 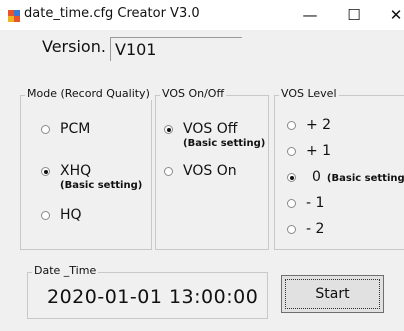 What do you see at coordinates (210, 129) in the screenshot?
I see `vos-option-label: VOS Off` at bounding box center [210, 129].